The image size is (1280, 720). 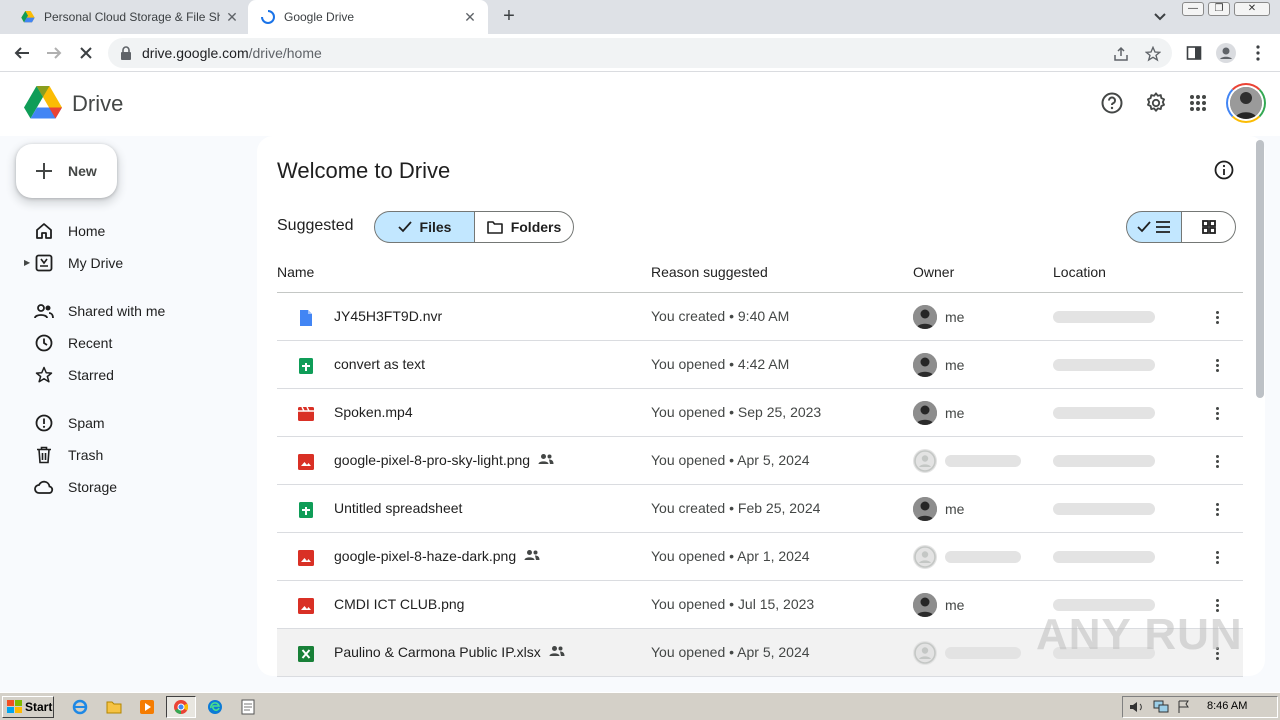 What do you see at coordinates (925, 557) in the screenshot?
I see `owner-avatar-placeholder` at bounding box center [925, 557].